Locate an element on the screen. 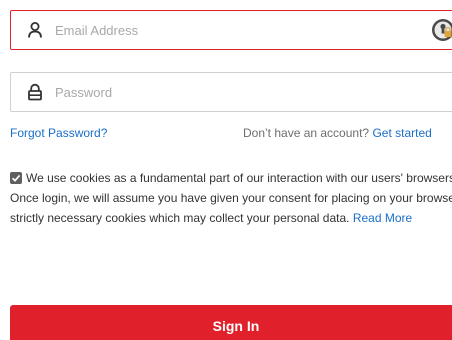  password-manager-icon is located at coordinates (441, 30).